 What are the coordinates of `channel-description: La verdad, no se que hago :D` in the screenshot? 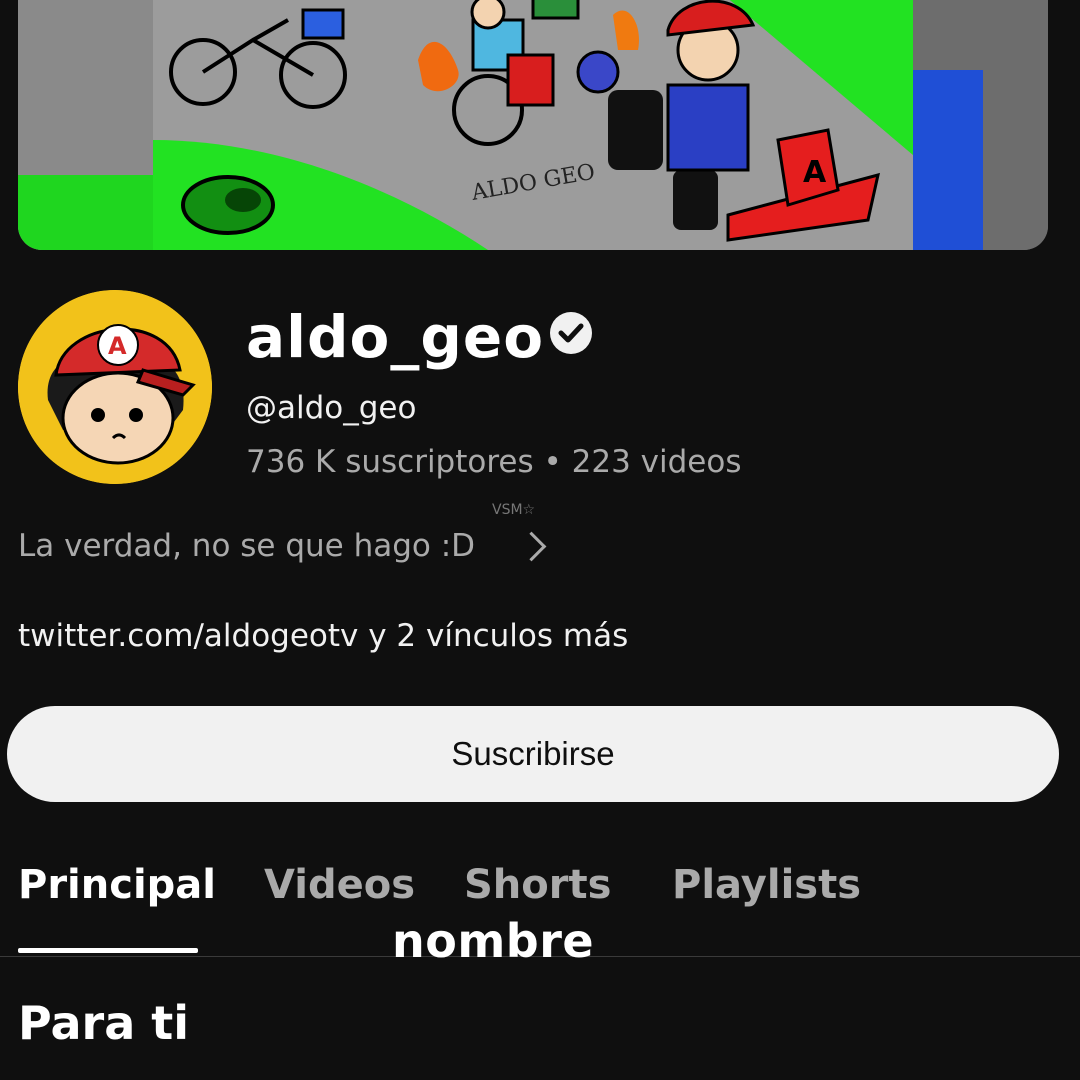 It's located at (282, 546).